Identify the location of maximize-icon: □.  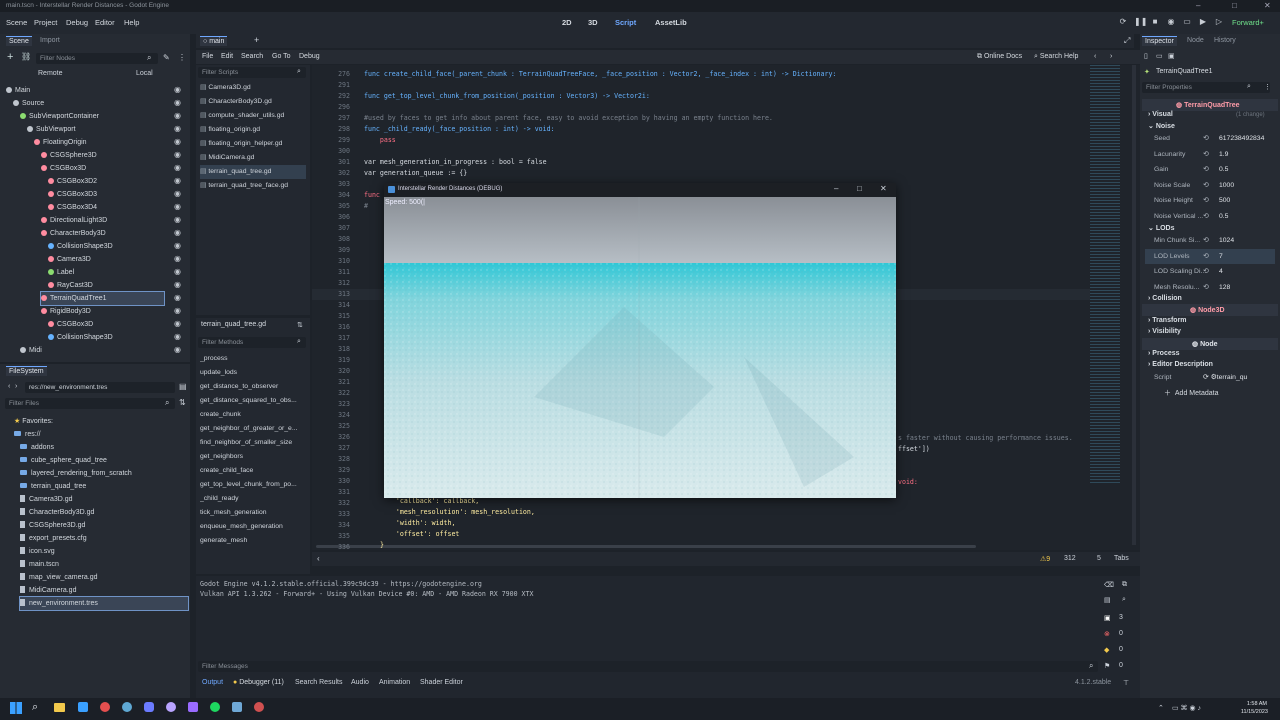
(859, 188).